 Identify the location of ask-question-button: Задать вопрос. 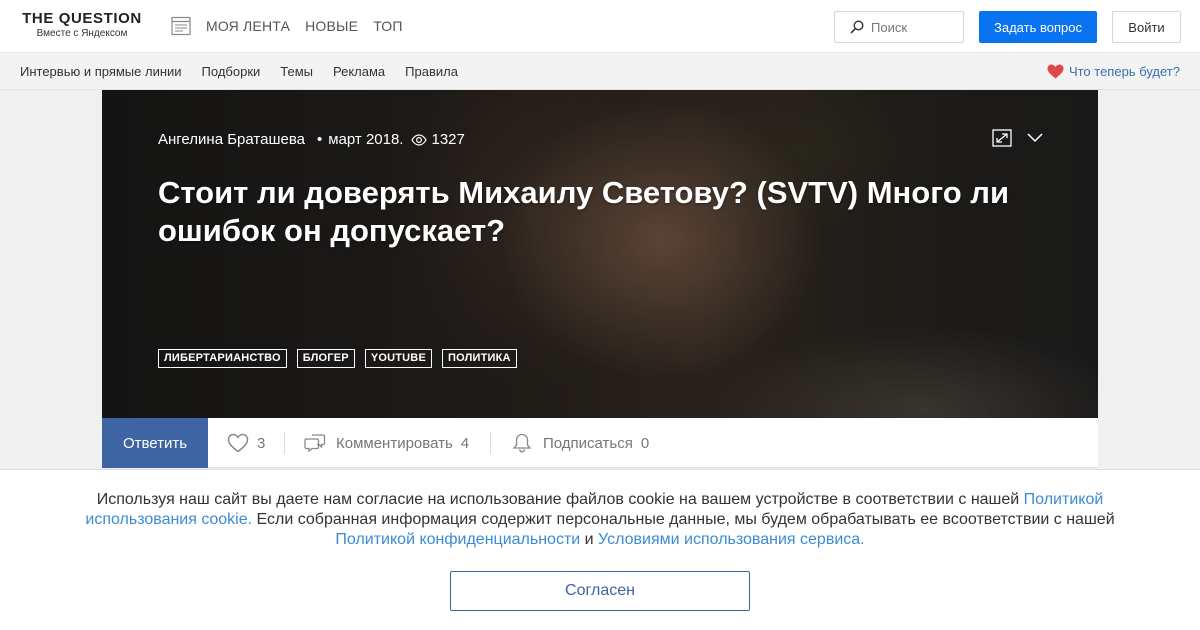
(1038, 27).